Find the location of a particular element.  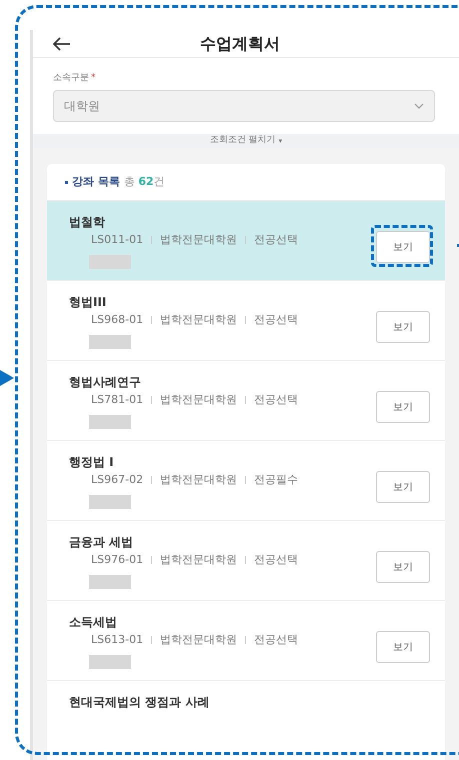

required-mark: * is located at coordinates (93, 79).